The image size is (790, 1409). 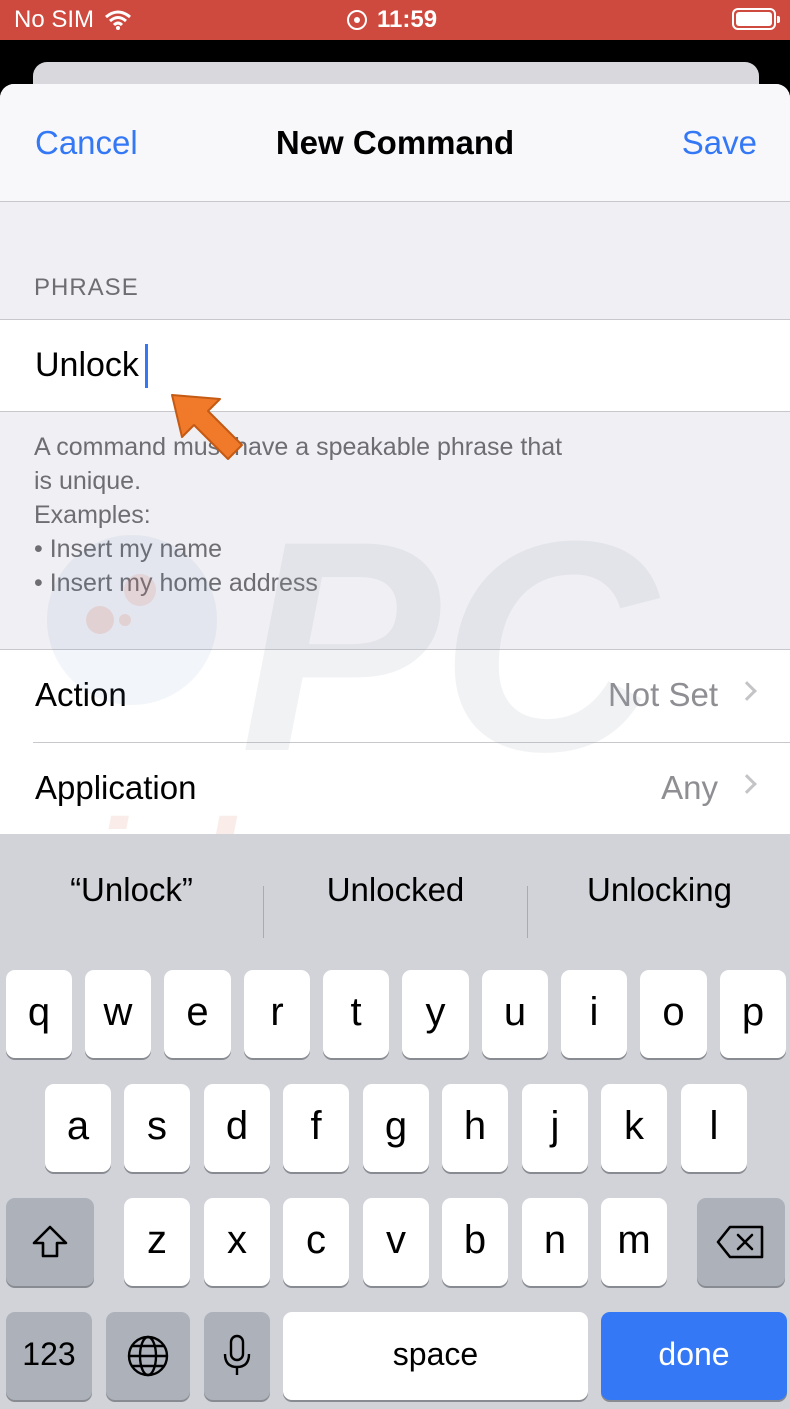 I want to click on carrier-label: No SIM, so click(x=54, y=19).